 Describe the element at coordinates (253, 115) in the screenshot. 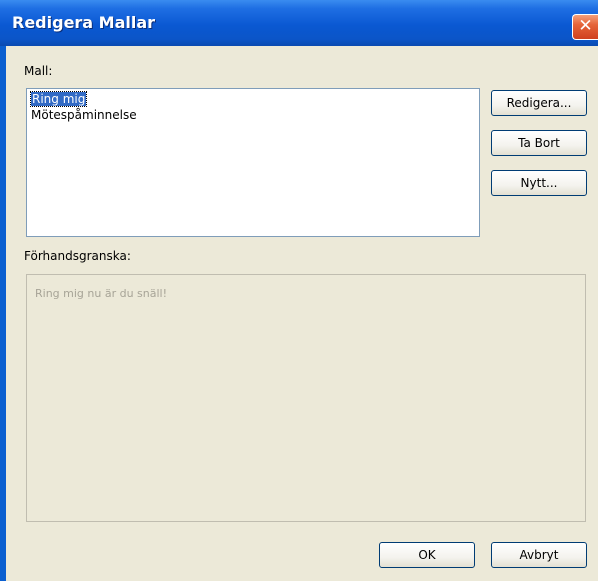

I see `template-item-motespaminnelse: Mötespåminnelse` at that location.